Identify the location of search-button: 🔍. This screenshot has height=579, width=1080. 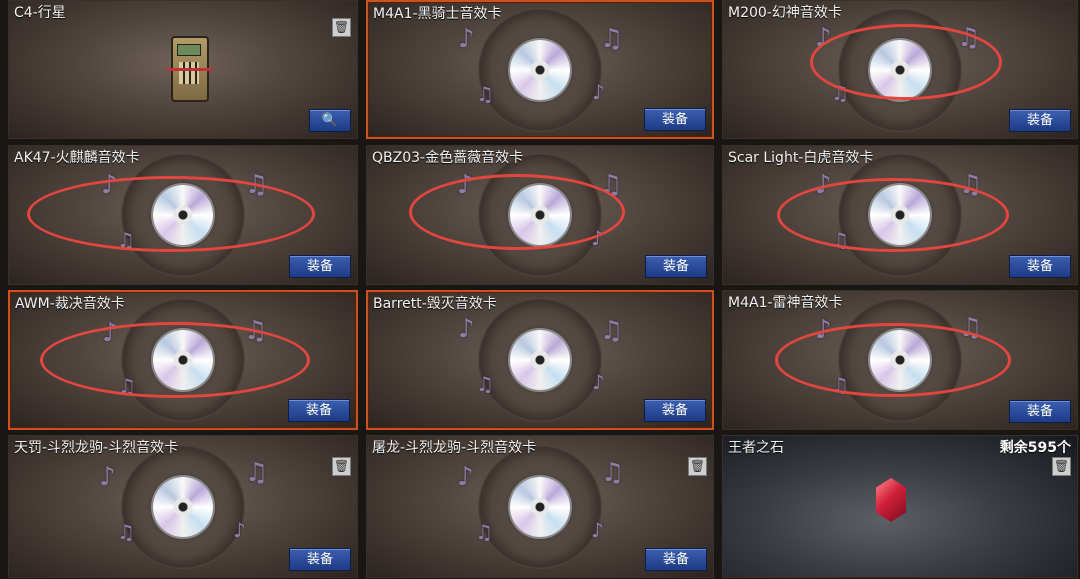
(330, 120).